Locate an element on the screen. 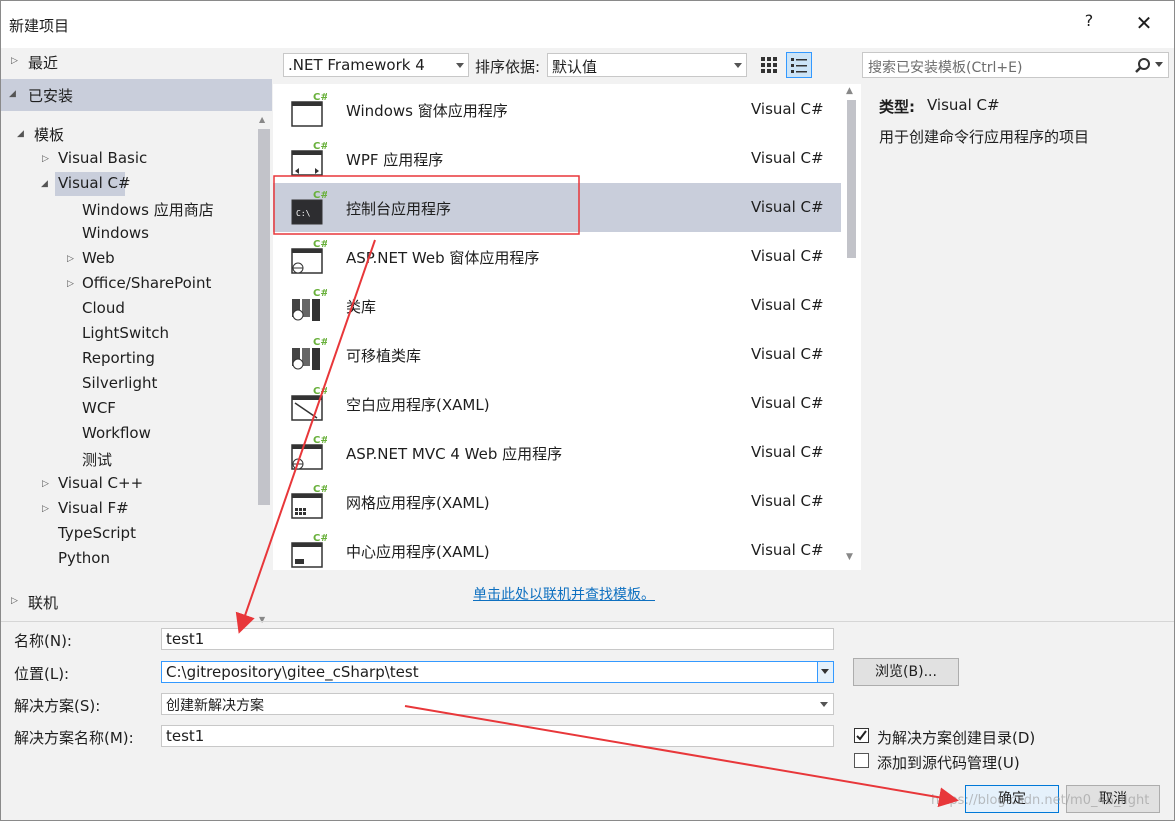 Image resolution: width=1175 pixels, height=821 pixels. tree-node-installed: ◢ 已安装 is located at coordinates (136, 95).